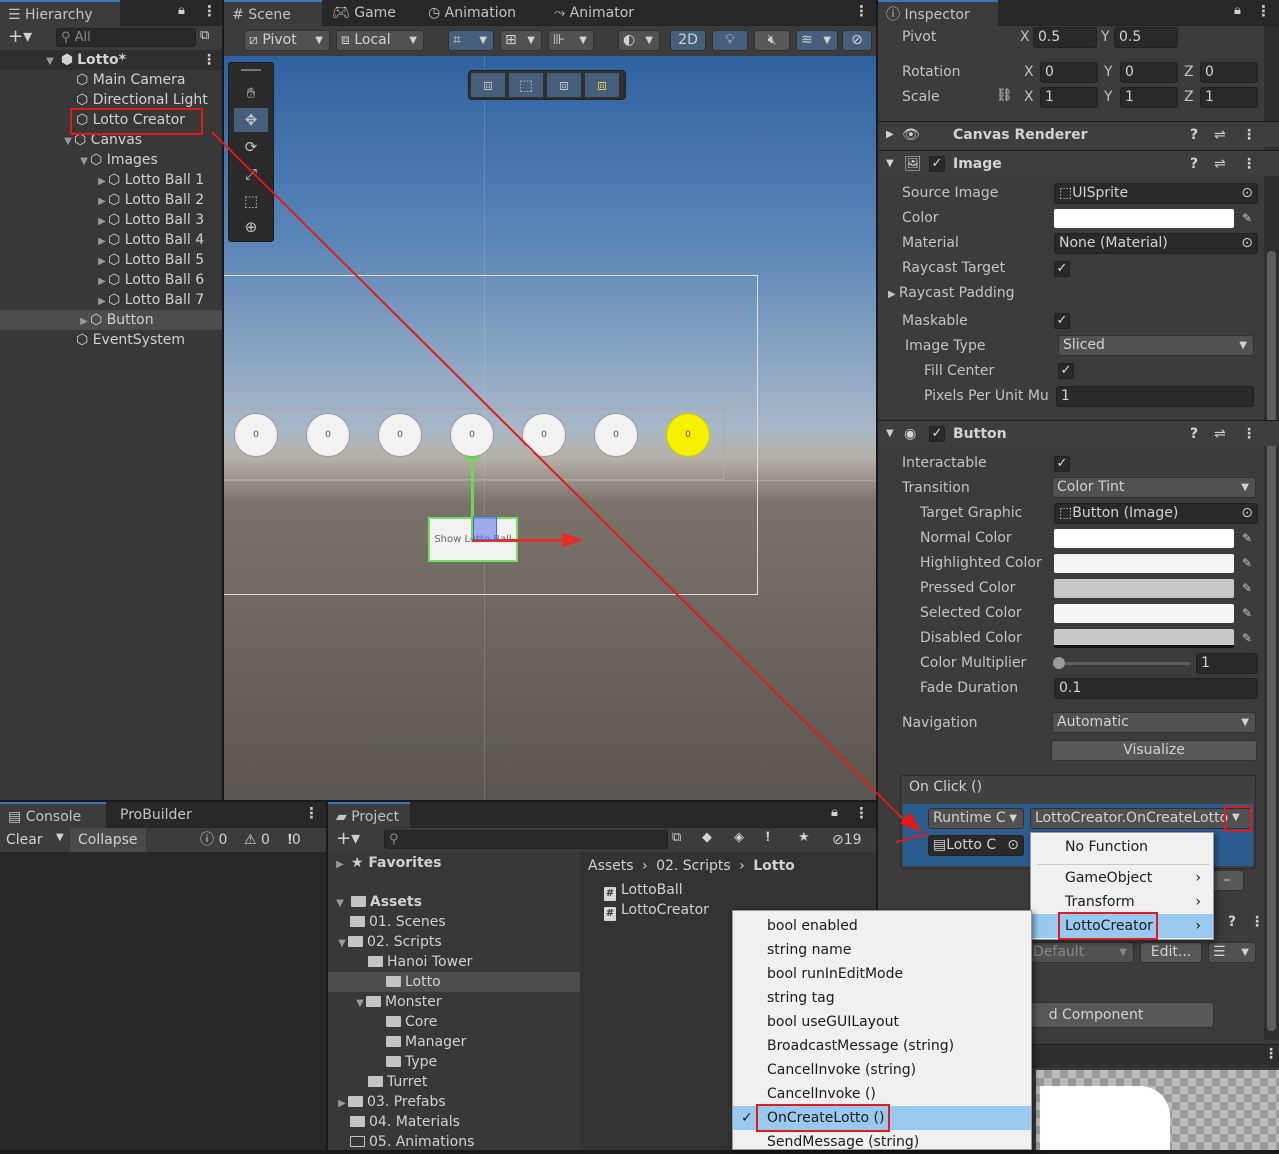  What do you see at coordinates (611, 866) in the screenshot?
I see `breadcrumb-assets: Assets` at bounding box center [611, 866].